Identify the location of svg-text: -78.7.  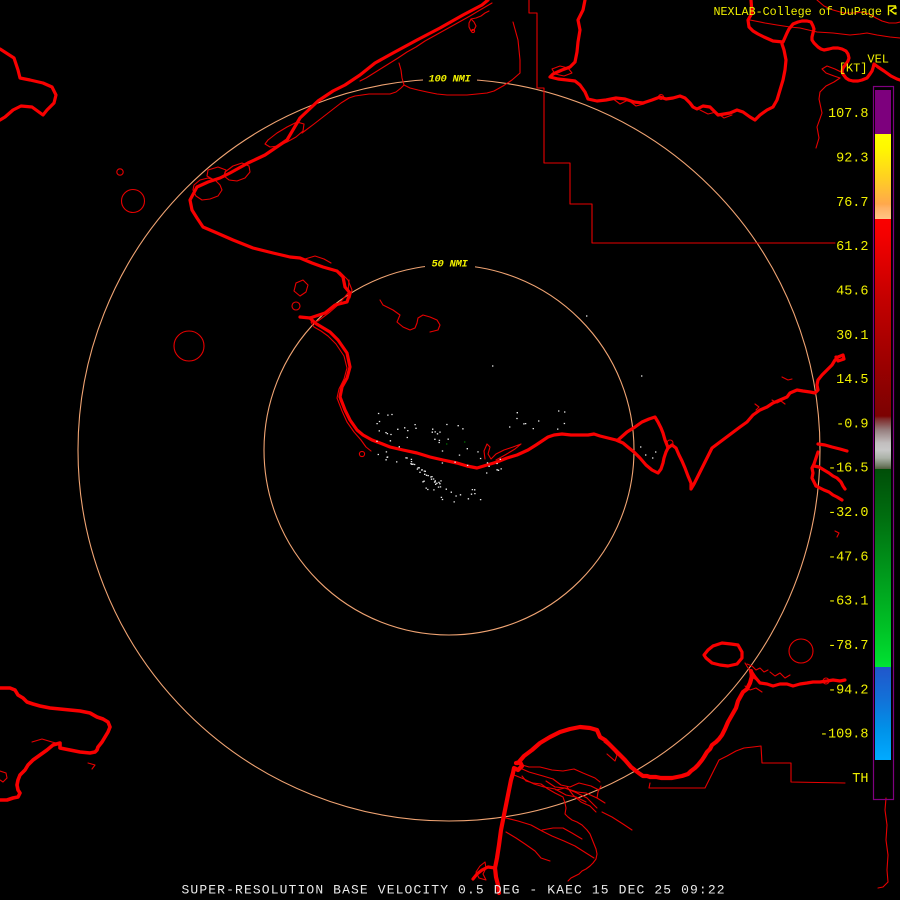
(848, 646).